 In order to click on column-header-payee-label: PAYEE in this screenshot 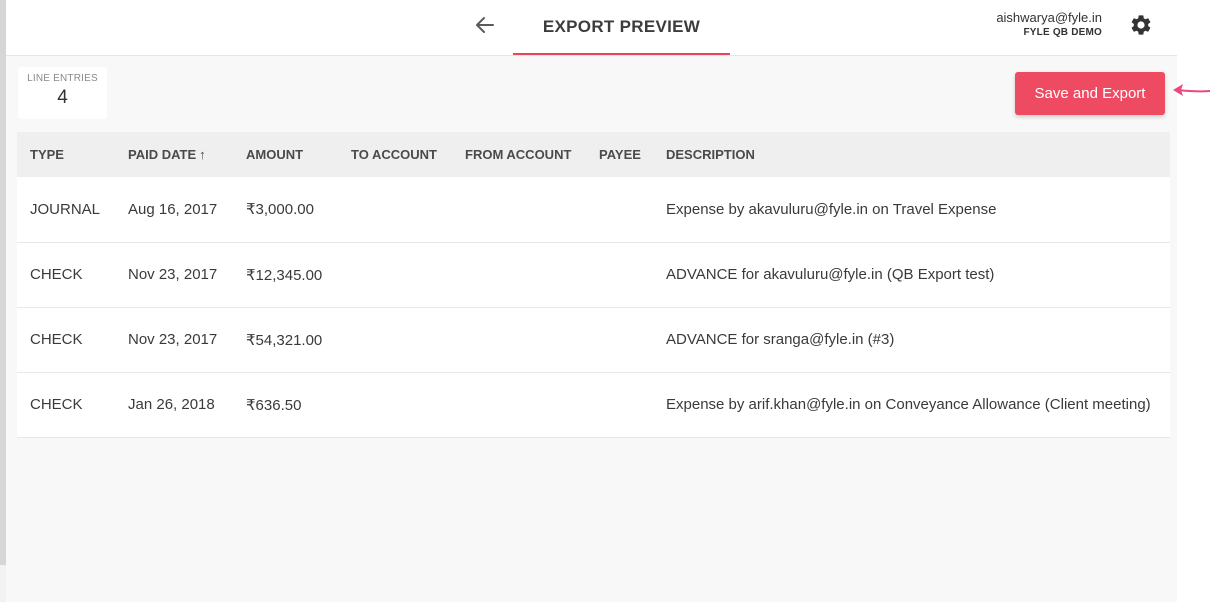, I will do `click(620, 154)`.